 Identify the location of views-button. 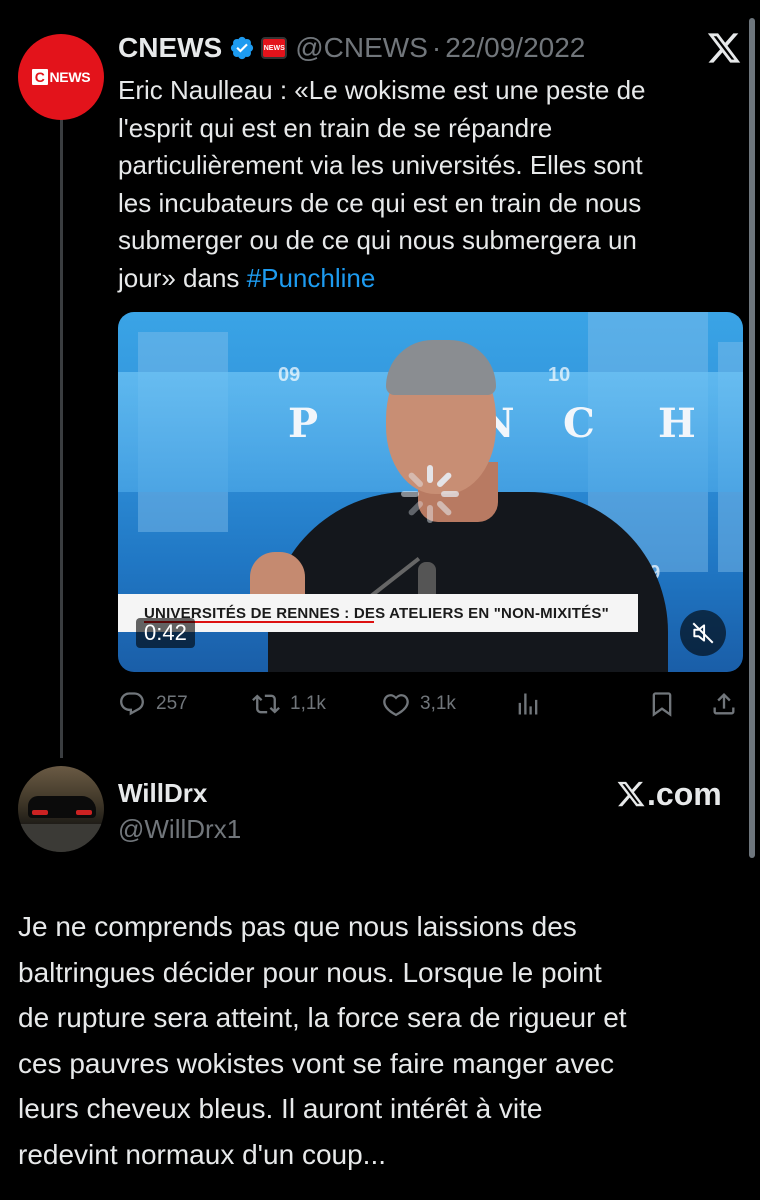
(528, 704).